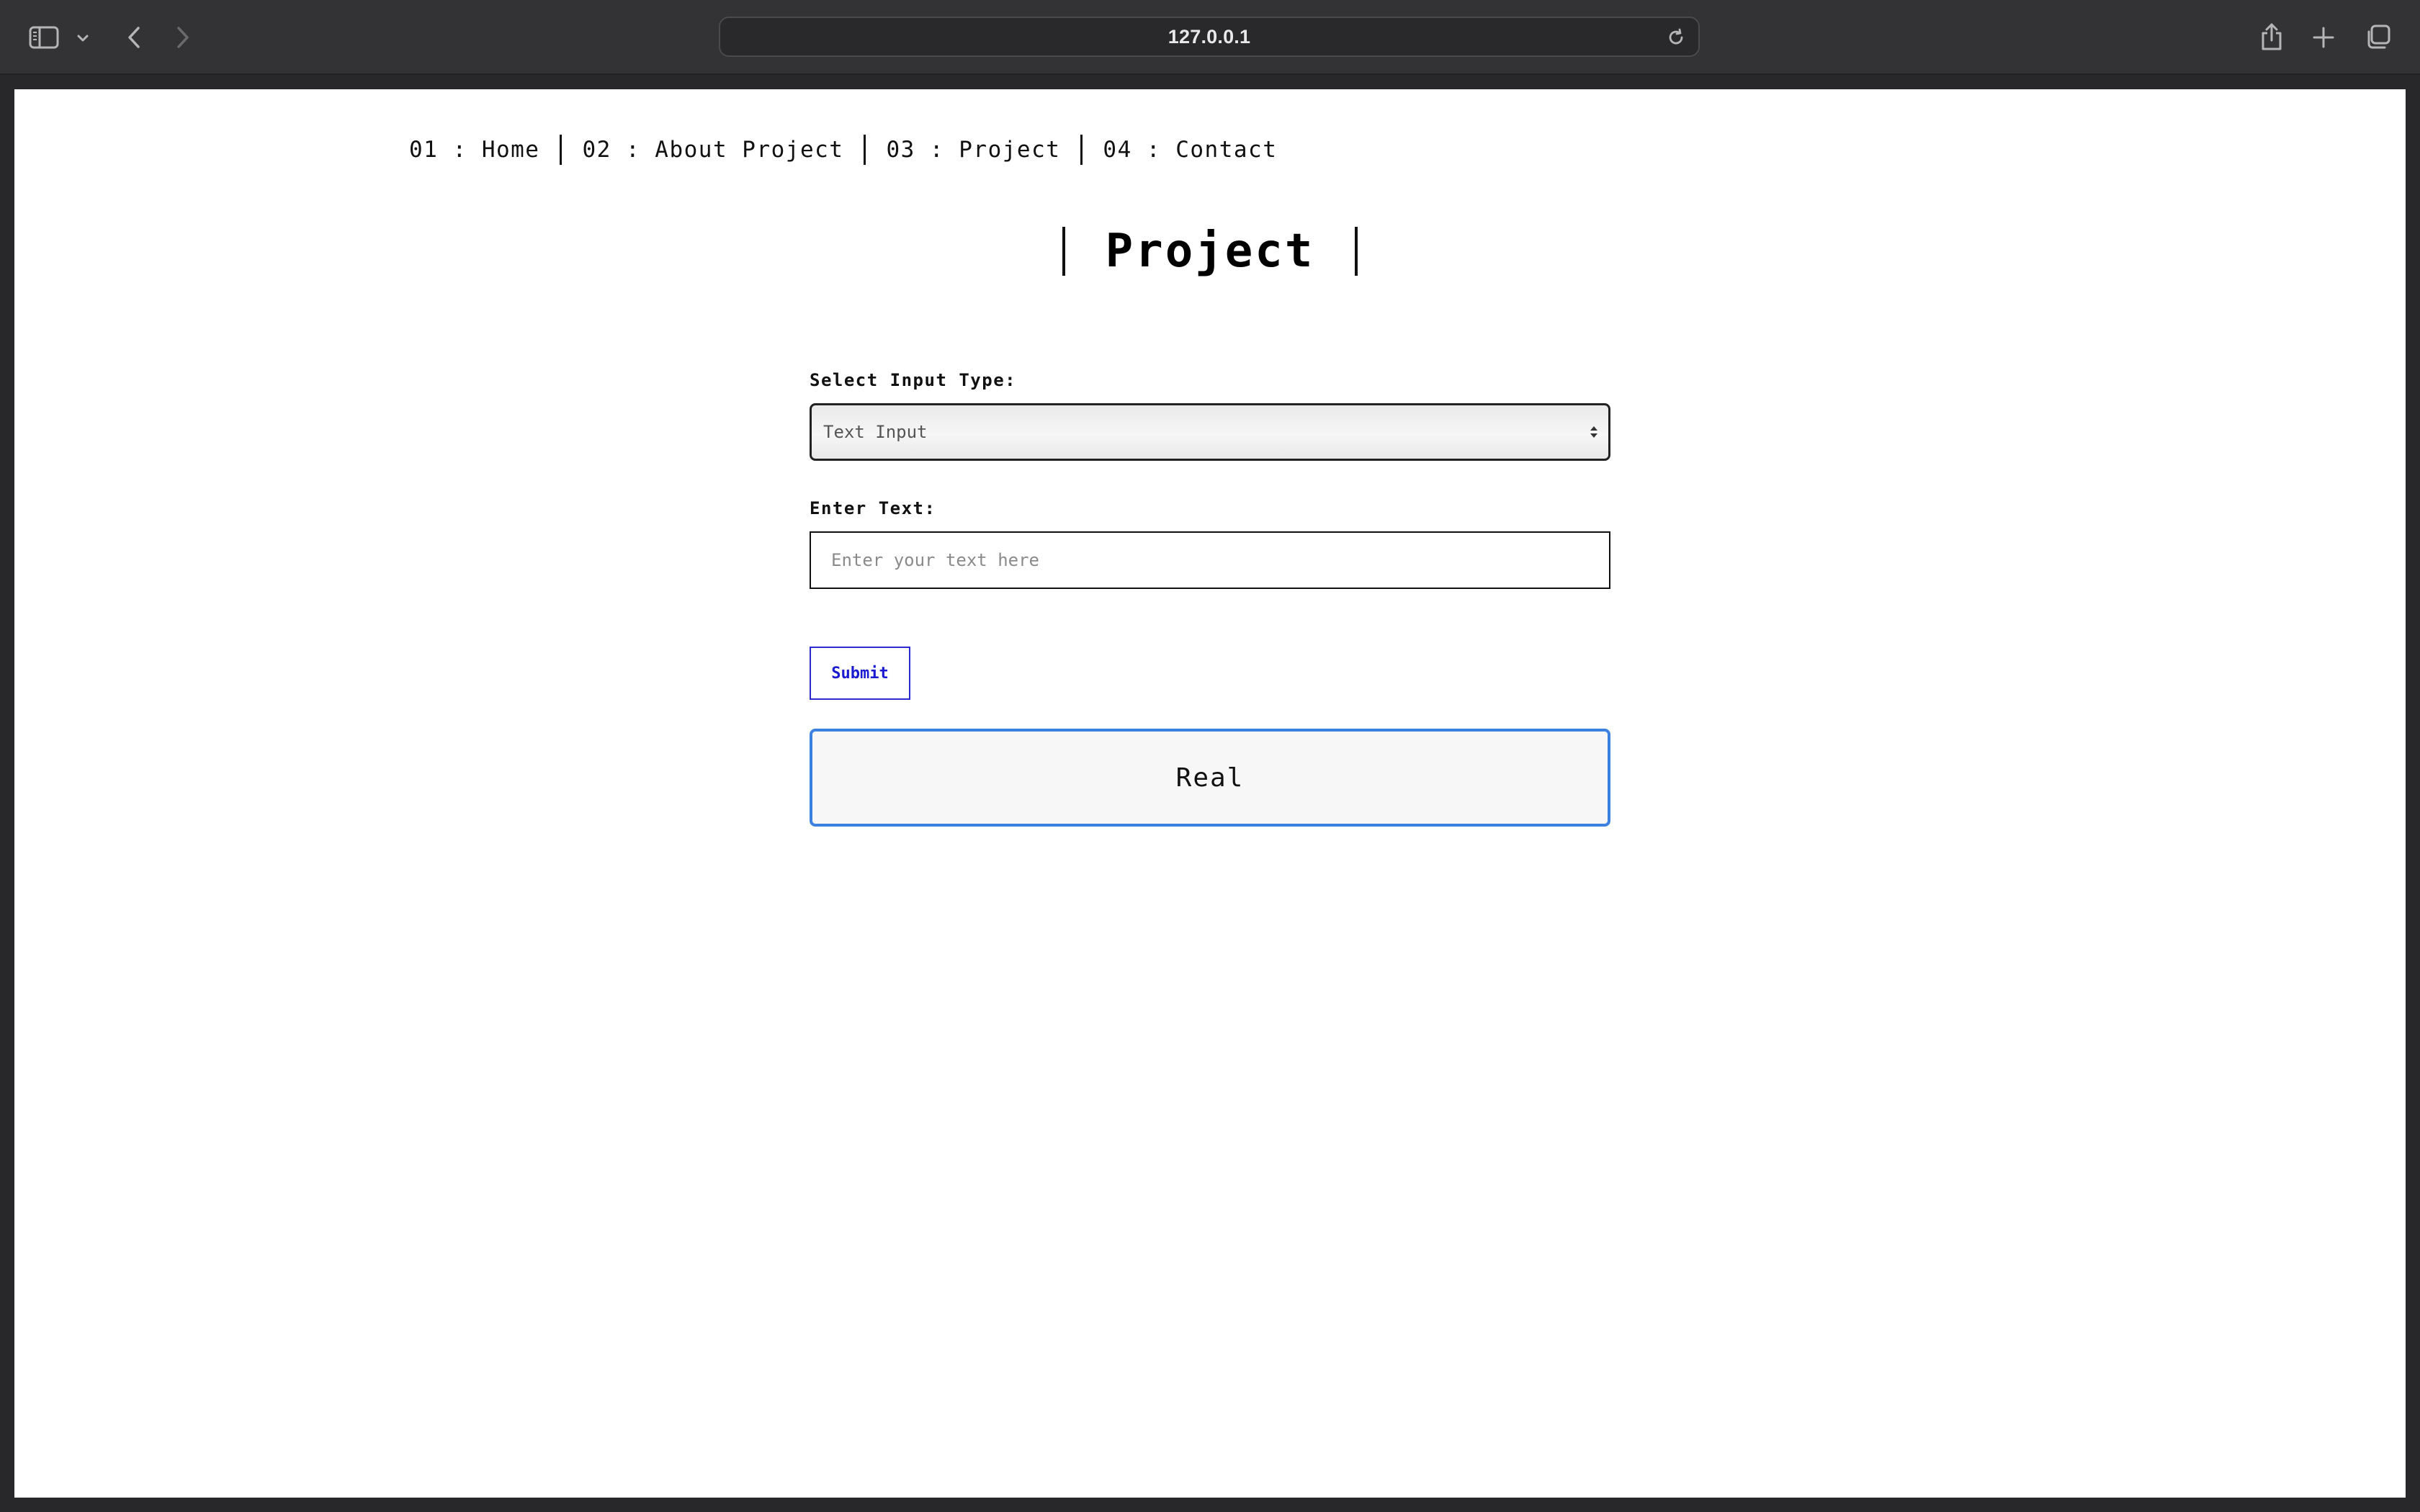 This screenshot has height=1512, width=2420. Describe the element at coordinates (2377, 37) in the screenshot. I see `tabs-icon` at that location.